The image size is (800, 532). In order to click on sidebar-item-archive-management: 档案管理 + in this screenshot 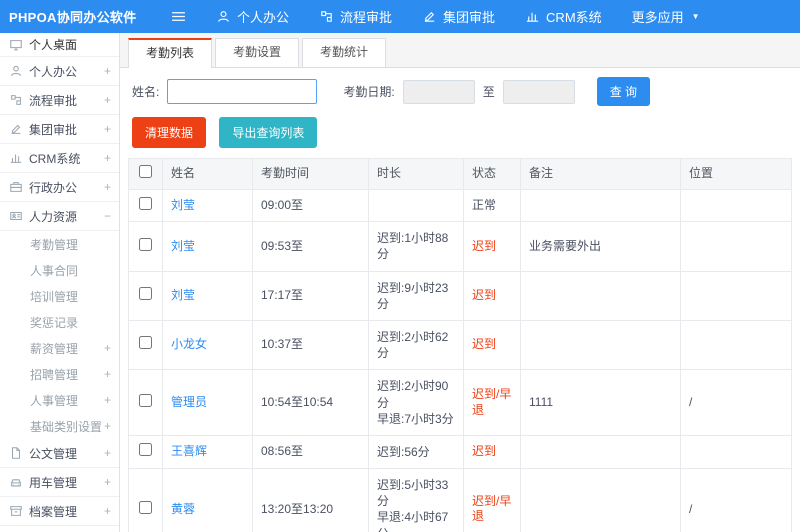, I will do `click(59, 511)`.